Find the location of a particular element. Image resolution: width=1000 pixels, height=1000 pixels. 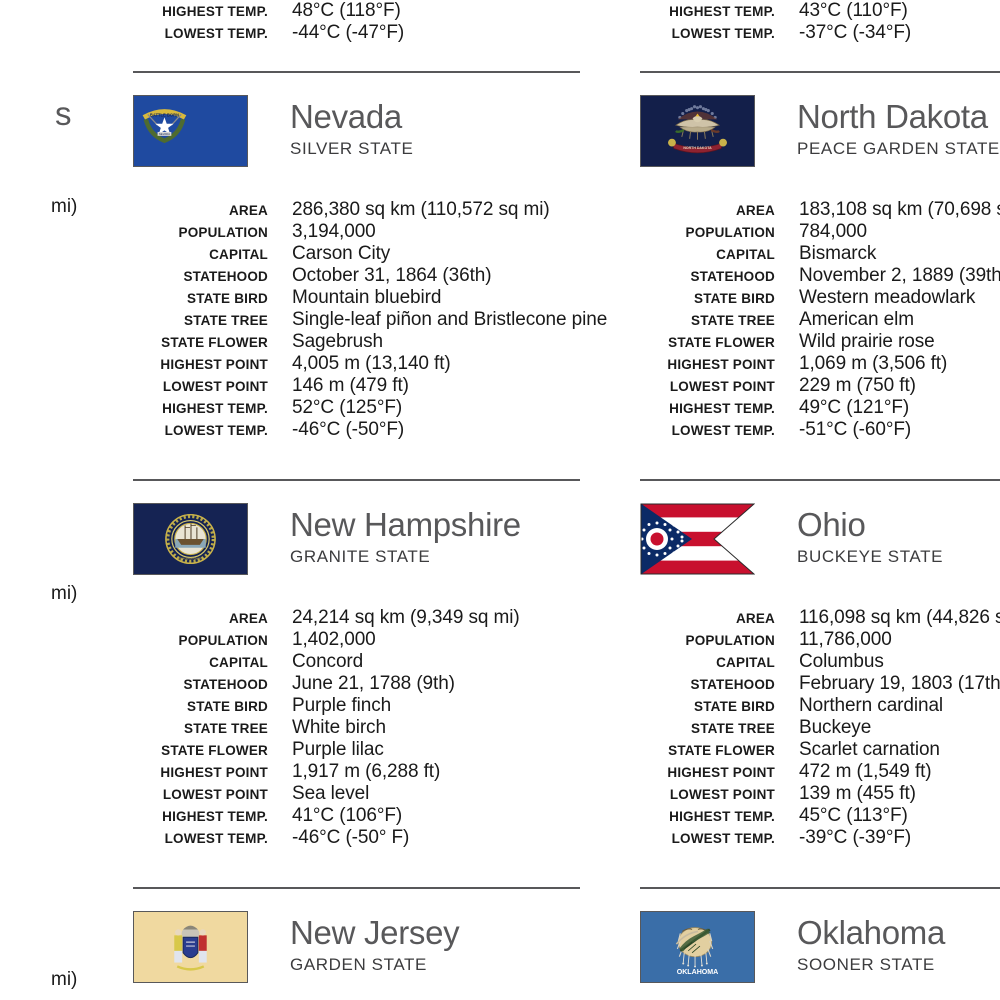

fact-value: White birch is located at coordinates (339, 727).